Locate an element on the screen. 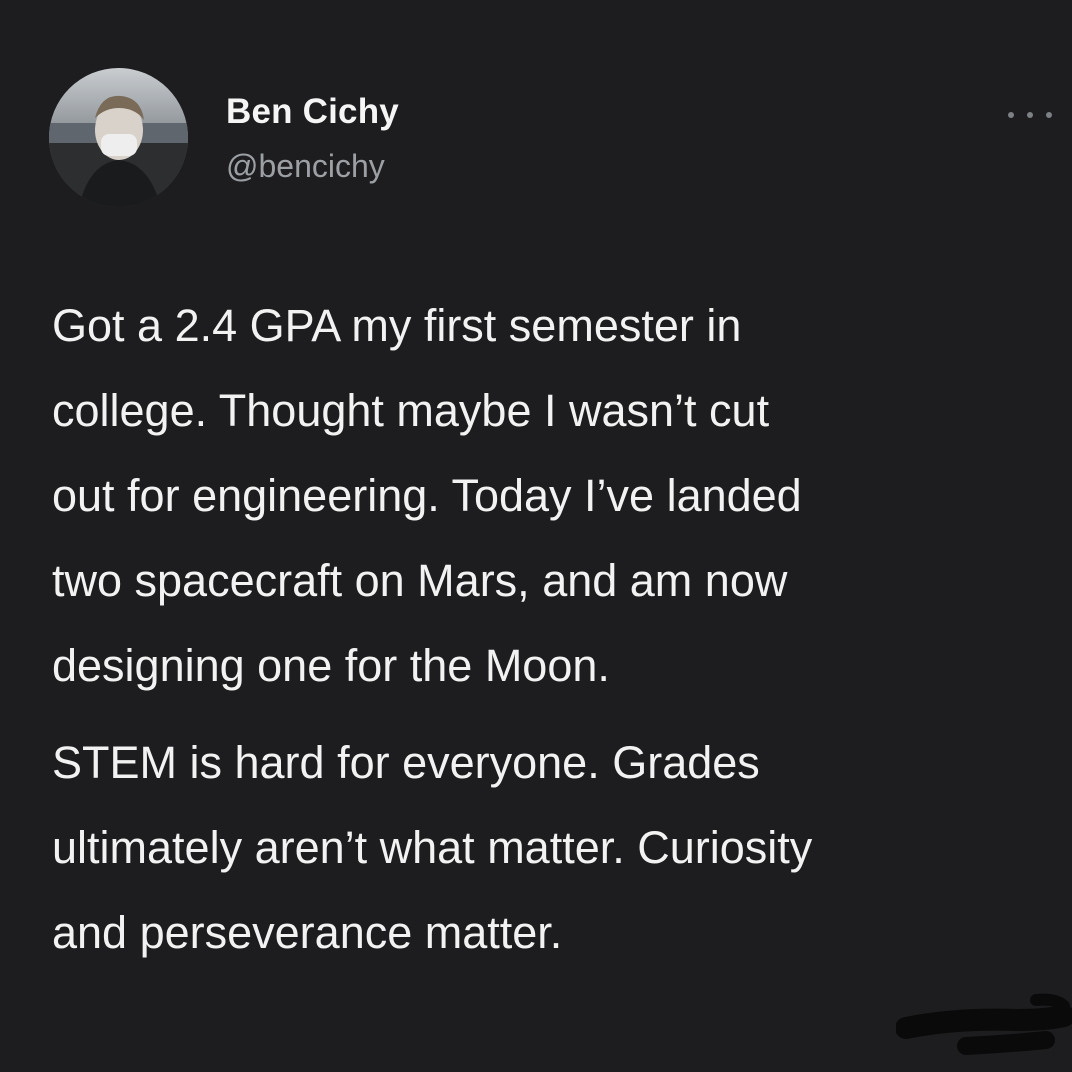 The width and height of the screenshot is (1072, 1072). avatar is located at coordinates (118, 137).